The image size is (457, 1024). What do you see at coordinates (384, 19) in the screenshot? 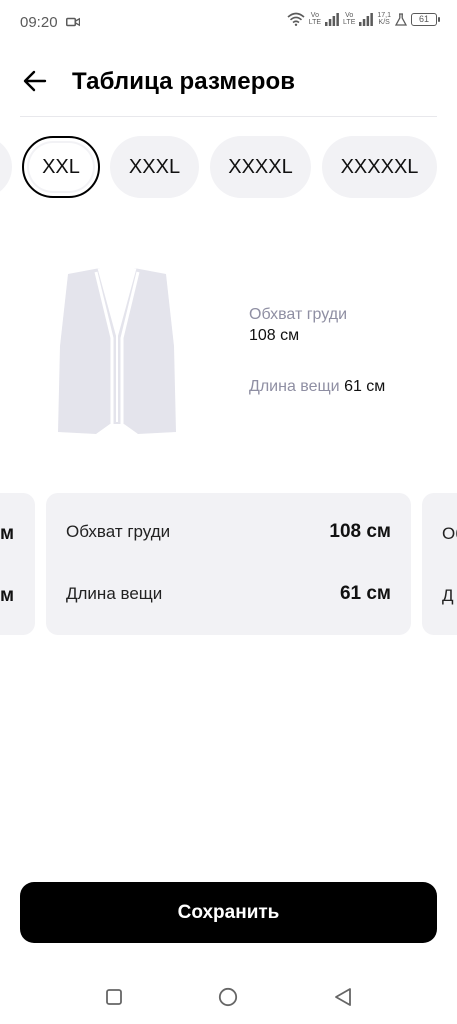
I see `net-speed: 17,1 K/S` at bounding box center [384, 19].